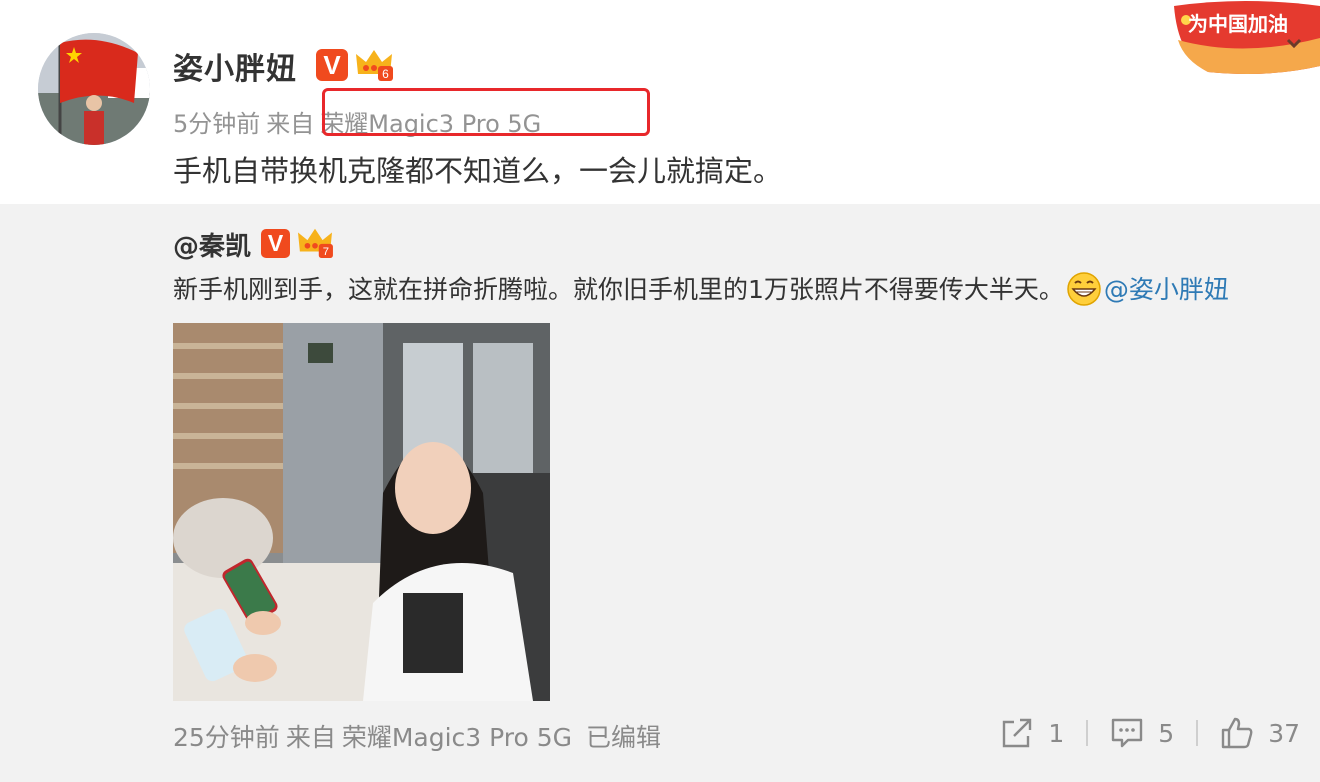  What do you see at coordinates (623, 737) in the screenshot?
I see `edited-label: 已编辑` at bounding box center [623, 737].